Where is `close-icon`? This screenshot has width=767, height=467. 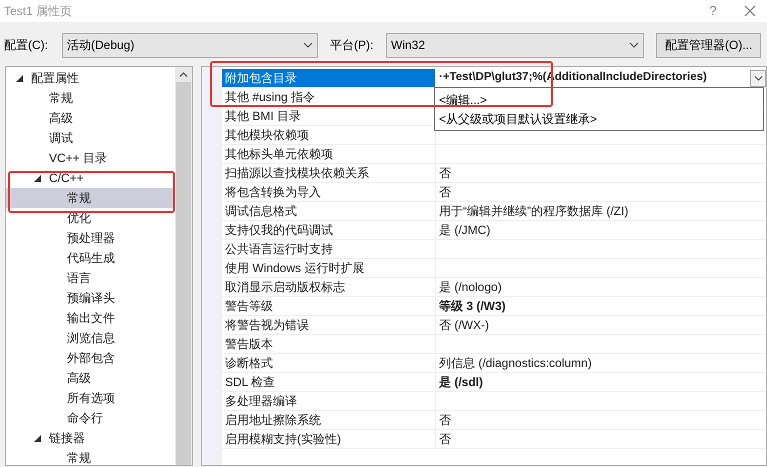 close-icon is located at coordinates (750, 11).